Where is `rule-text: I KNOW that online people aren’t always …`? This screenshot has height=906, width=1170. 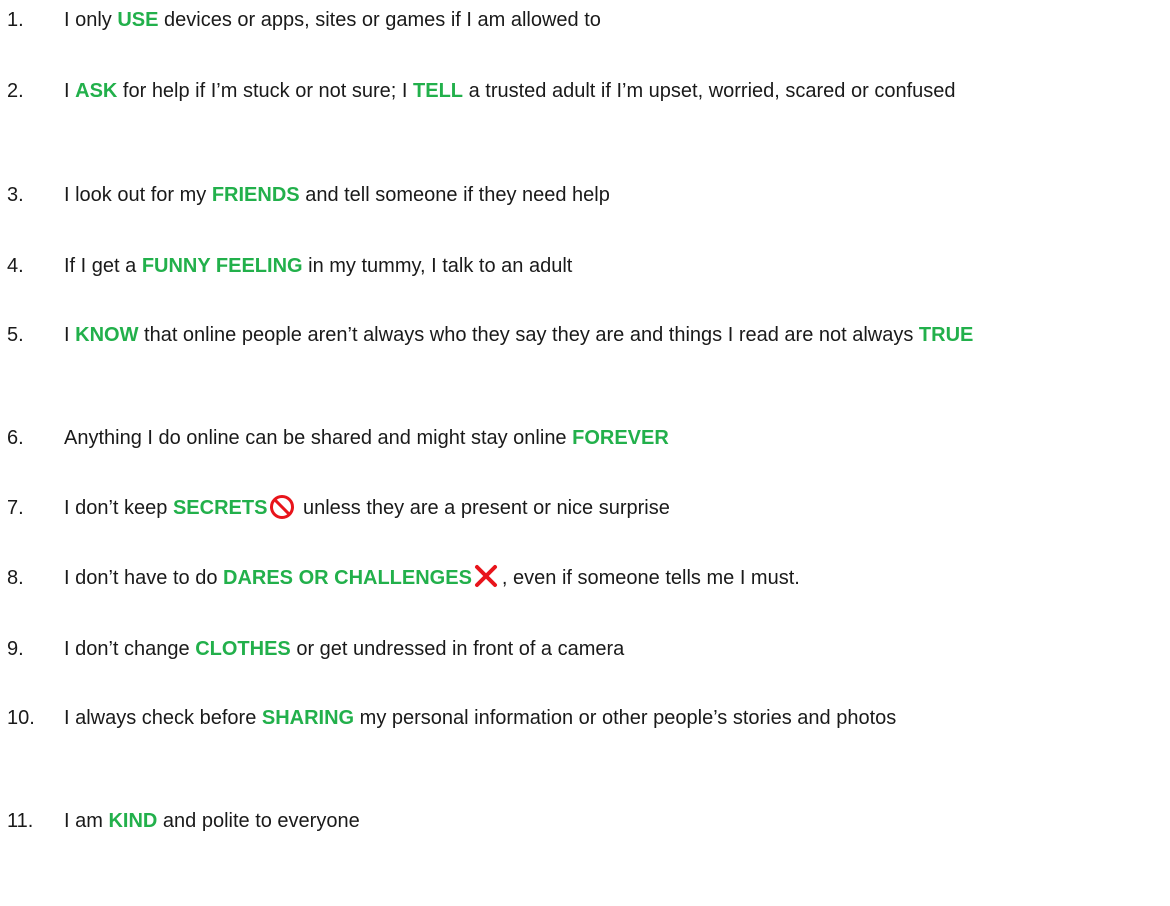 rule-text: I KNOW that online people aren’t always … is located at coordinates (612, 335).